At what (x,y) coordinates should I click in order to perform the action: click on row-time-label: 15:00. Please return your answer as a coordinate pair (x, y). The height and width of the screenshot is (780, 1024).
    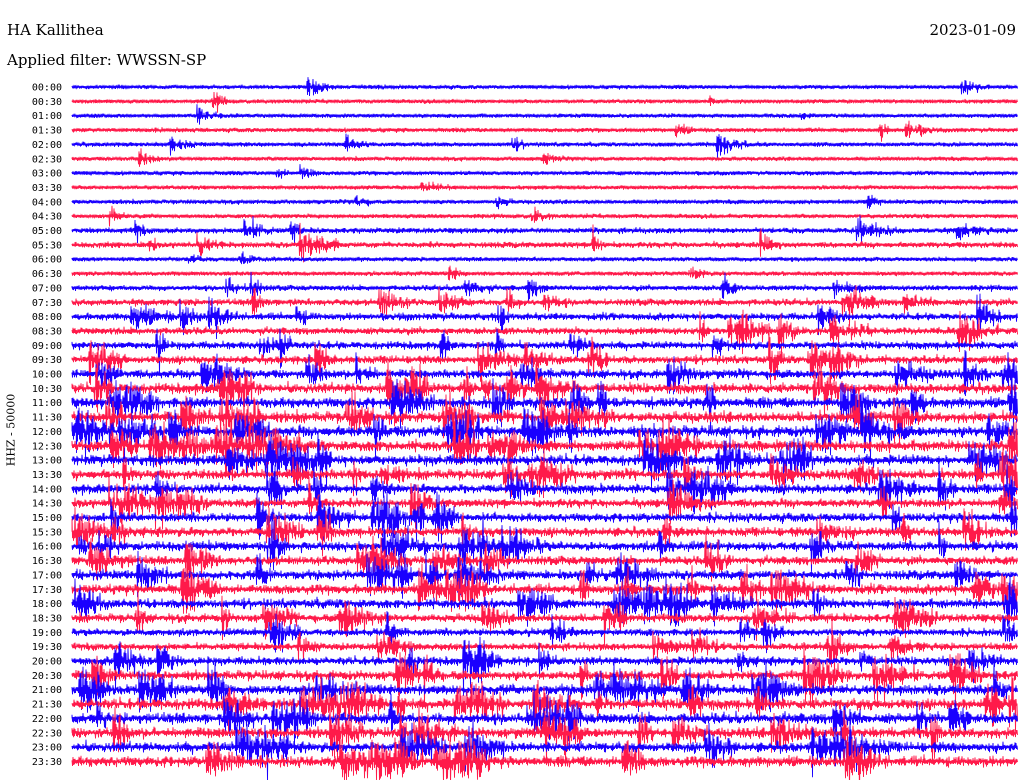
    Looking at the image, I should click on (47, 518).